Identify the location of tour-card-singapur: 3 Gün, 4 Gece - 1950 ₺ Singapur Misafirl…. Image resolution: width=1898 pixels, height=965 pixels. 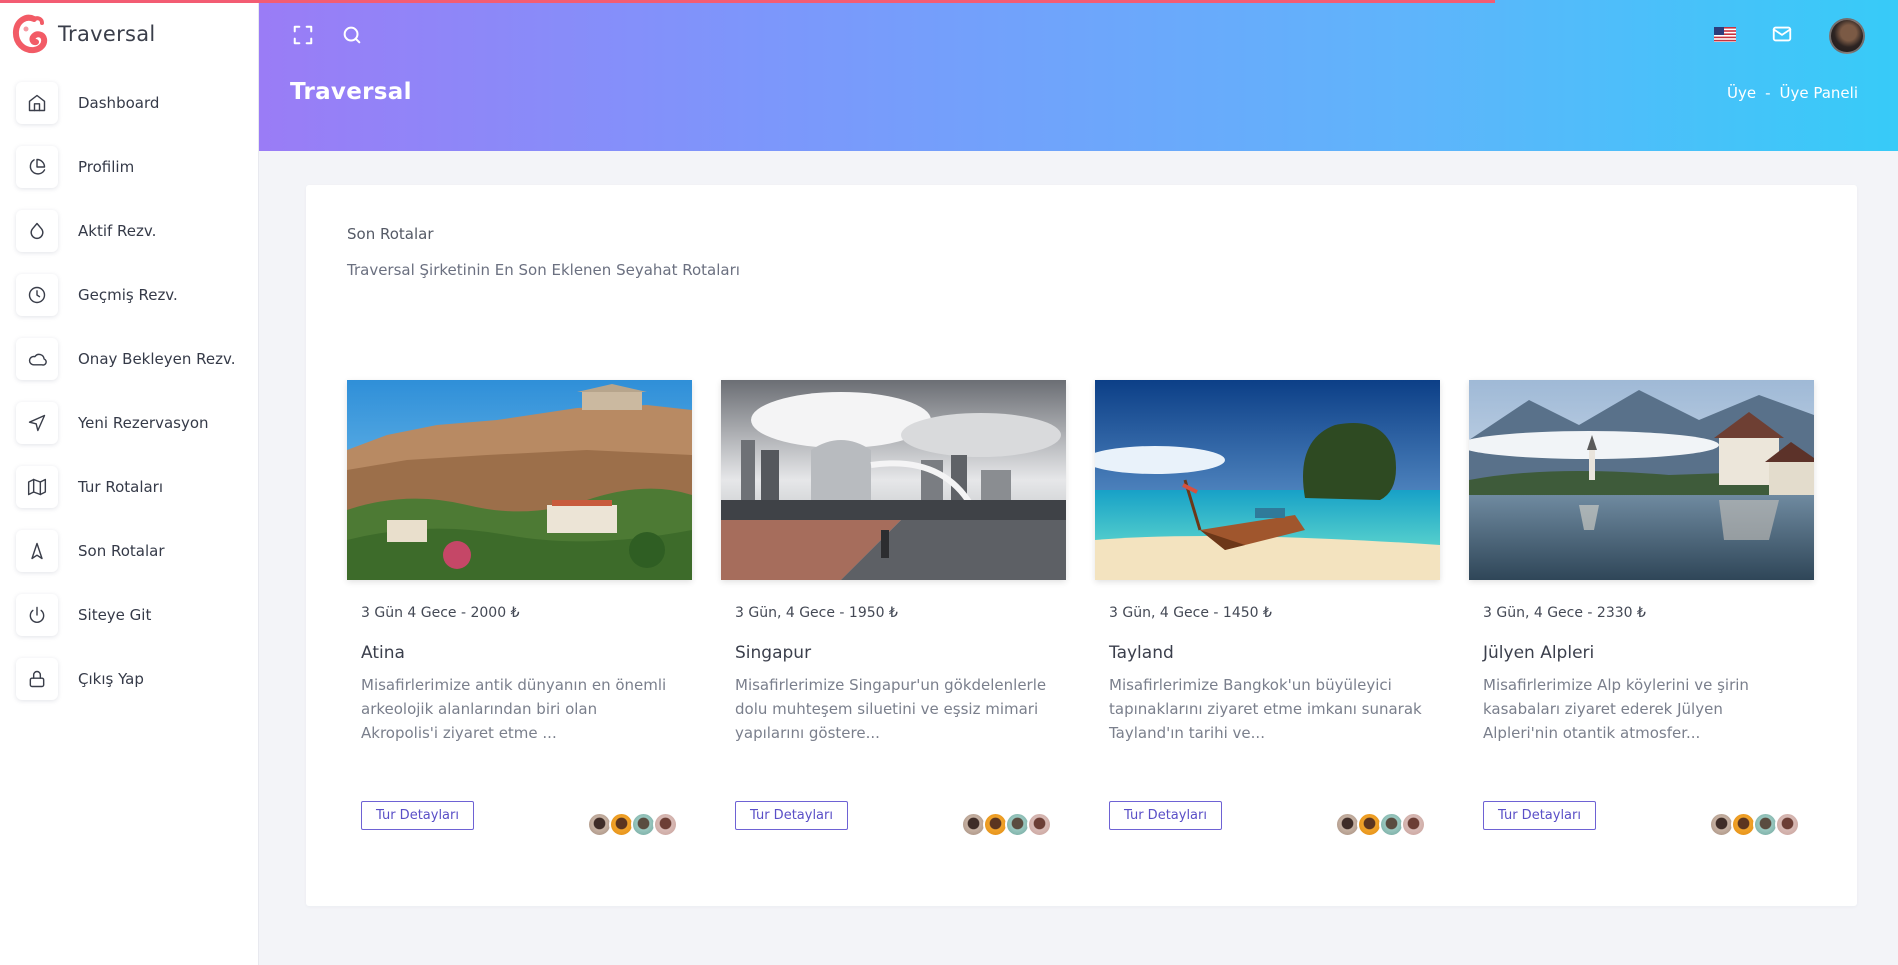
(893, 608).